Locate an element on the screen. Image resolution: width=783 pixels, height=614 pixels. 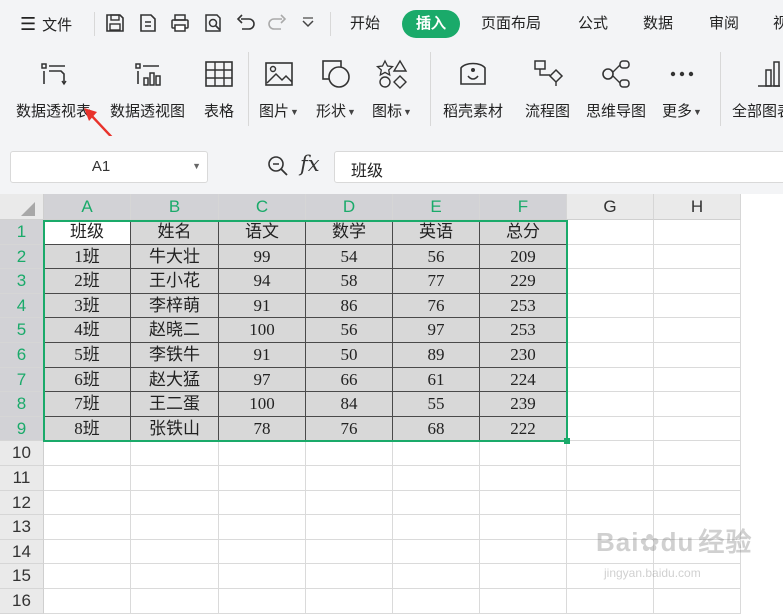
cell-b3: 王小花 is located at coordinates (175, 281).